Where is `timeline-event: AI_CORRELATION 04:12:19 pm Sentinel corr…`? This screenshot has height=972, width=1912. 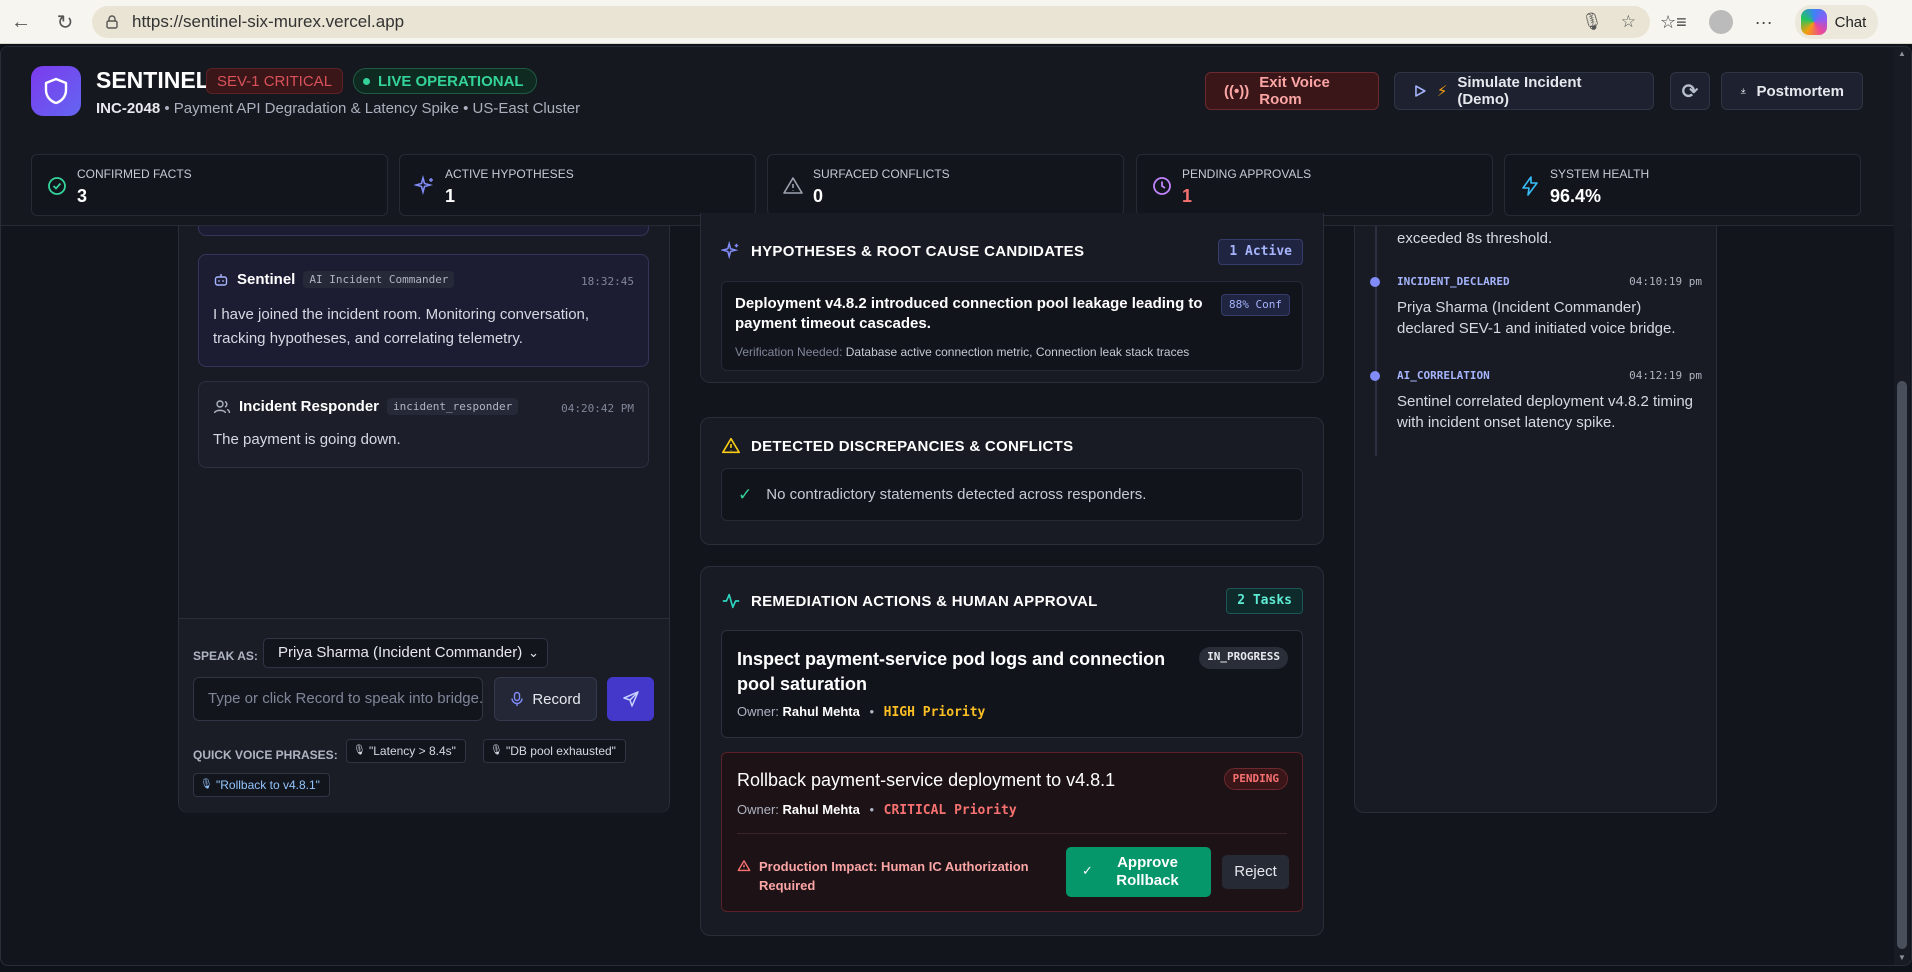
timeline-event: AI_CORRELATION 04:12:19 pm Sentinel corr… is located at coordinates (1536, 401).